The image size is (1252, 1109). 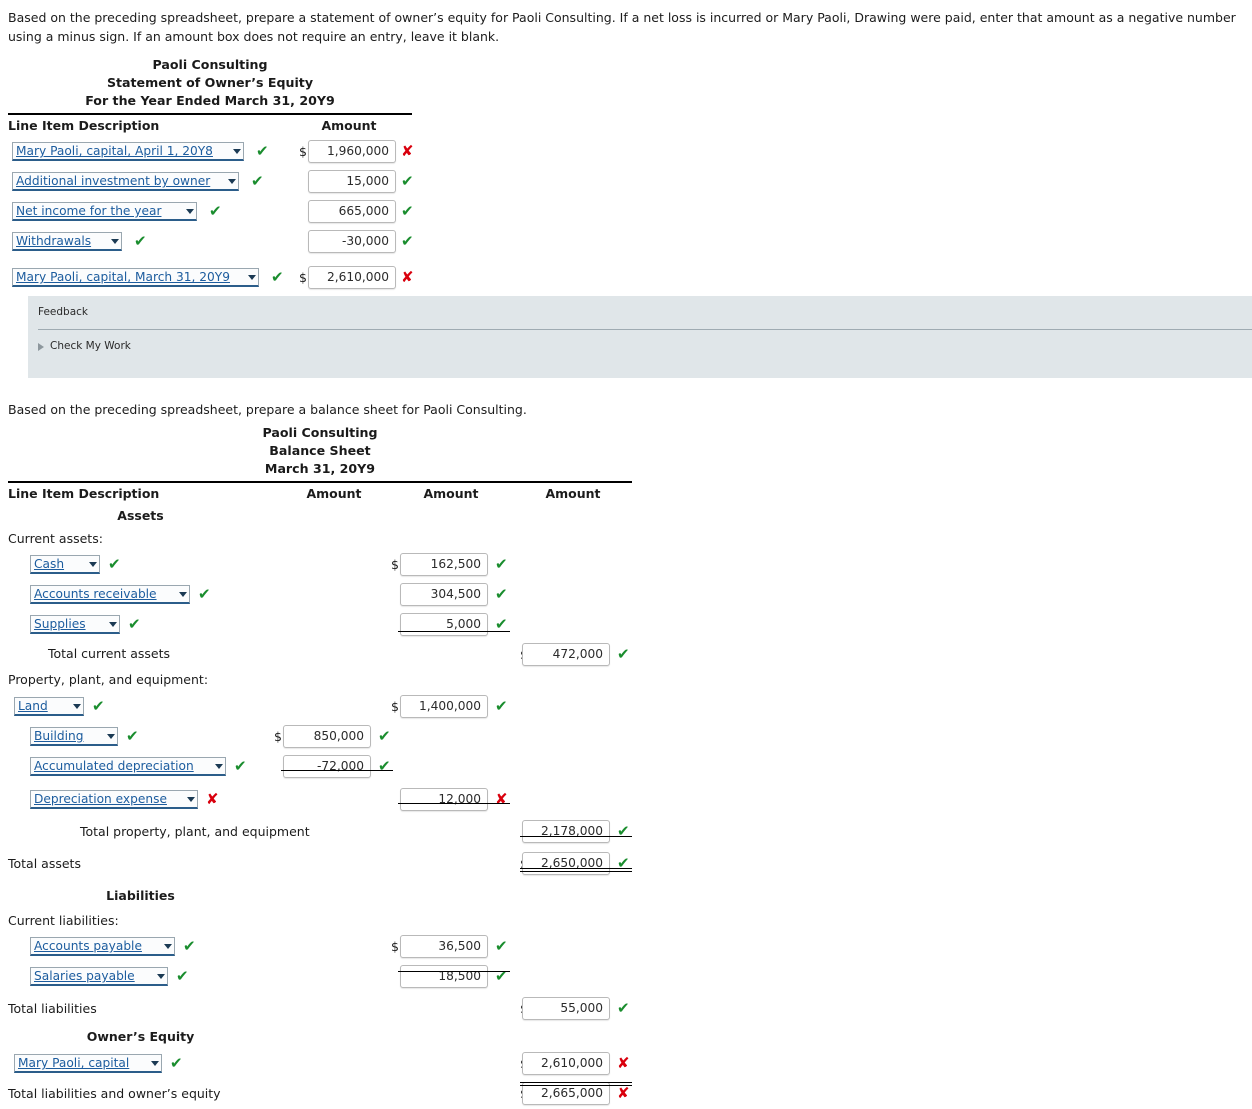 I want to click on bs-amount-input-2: 5,000, so click(x=444, y=624).